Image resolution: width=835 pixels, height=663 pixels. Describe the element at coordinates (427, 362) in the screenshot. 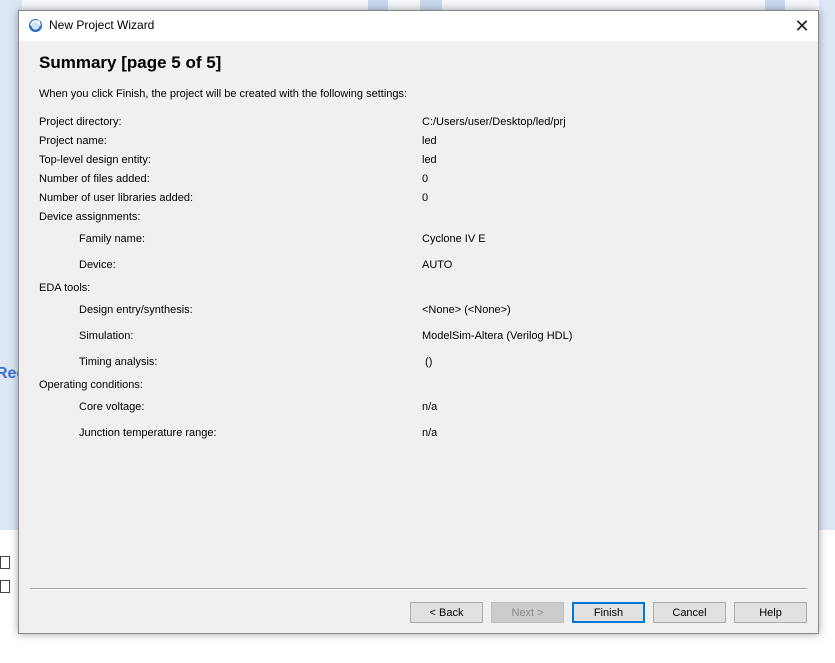

I see `setting-value: ()` at that location.